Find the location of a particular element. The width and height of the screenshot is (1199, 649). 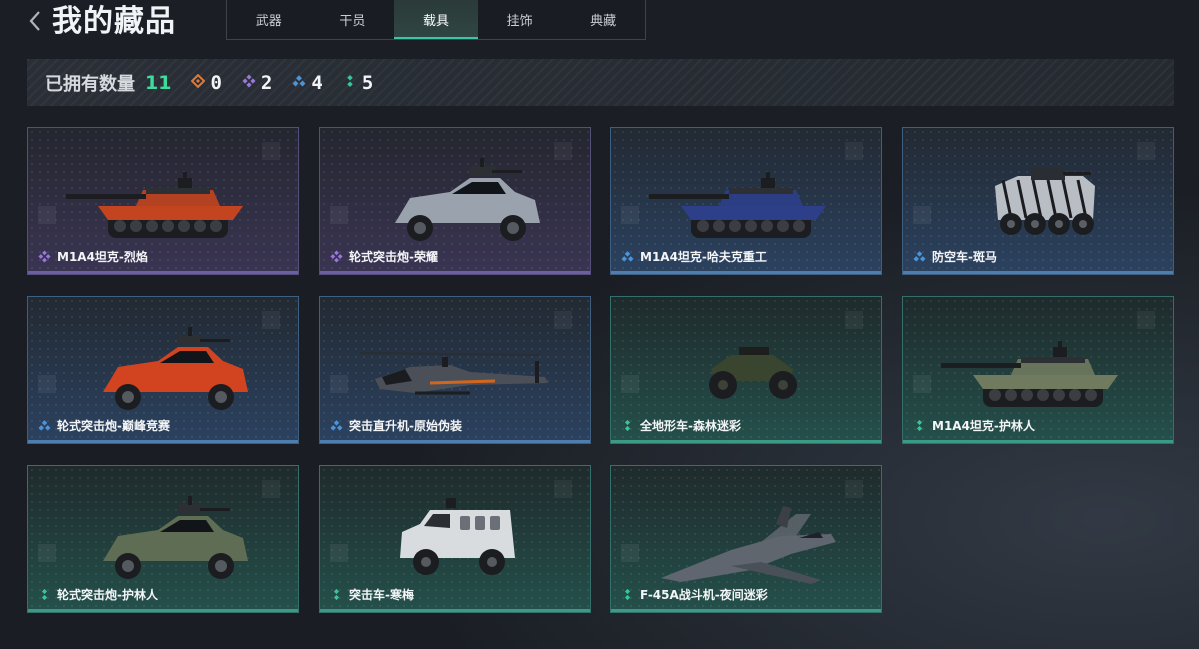

vehicle-card: 防空车-斑马 is located at coordinates (1038, 201).